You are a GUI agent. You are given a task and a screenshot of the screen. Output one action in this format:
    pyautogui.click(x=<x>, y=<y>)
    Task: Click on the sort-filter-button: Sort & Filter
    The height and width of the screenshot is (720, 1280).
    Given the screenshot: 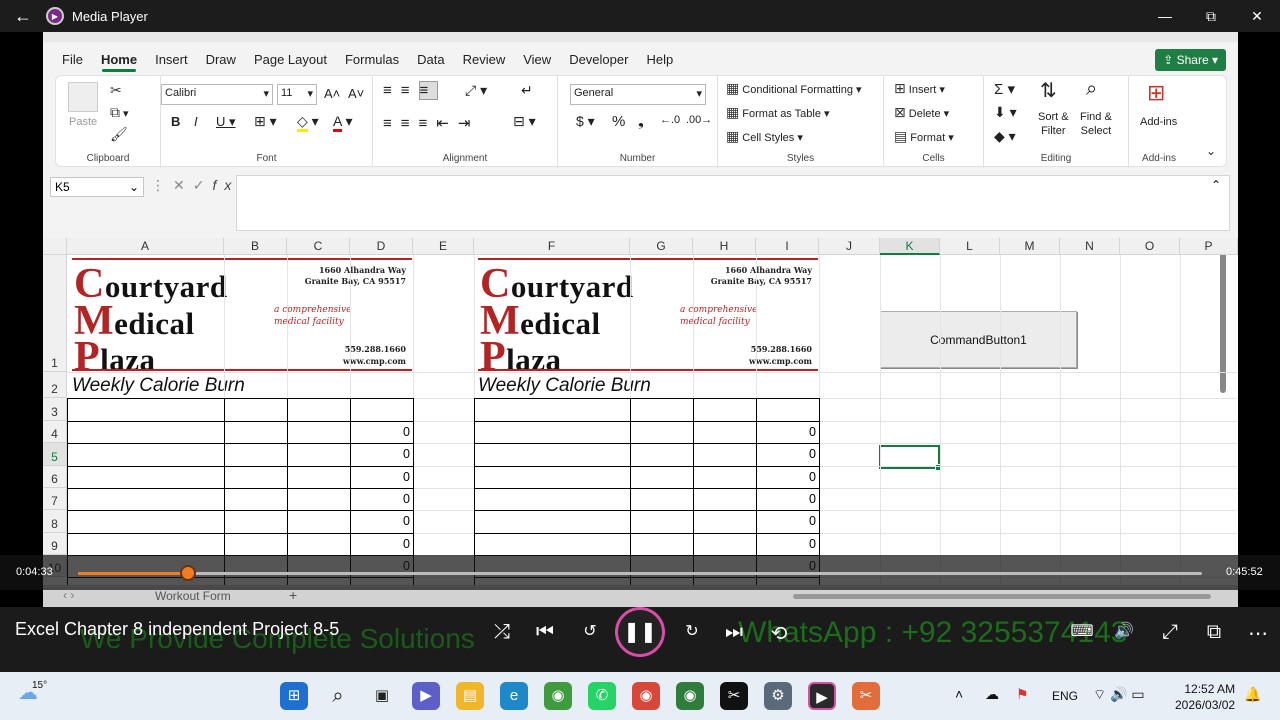 What is the action you would take?
    pyautogui.click(x=1053, y=124)
    